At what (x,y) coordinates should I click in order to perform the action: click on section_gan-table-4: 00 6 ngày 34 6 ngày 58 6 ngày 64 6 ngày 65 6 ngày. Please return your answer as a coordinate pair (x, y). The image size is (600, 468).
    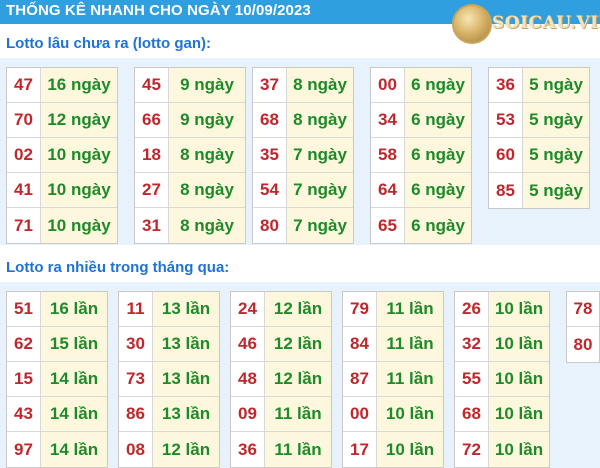
    Looking at the image, I should click on (421, 155).